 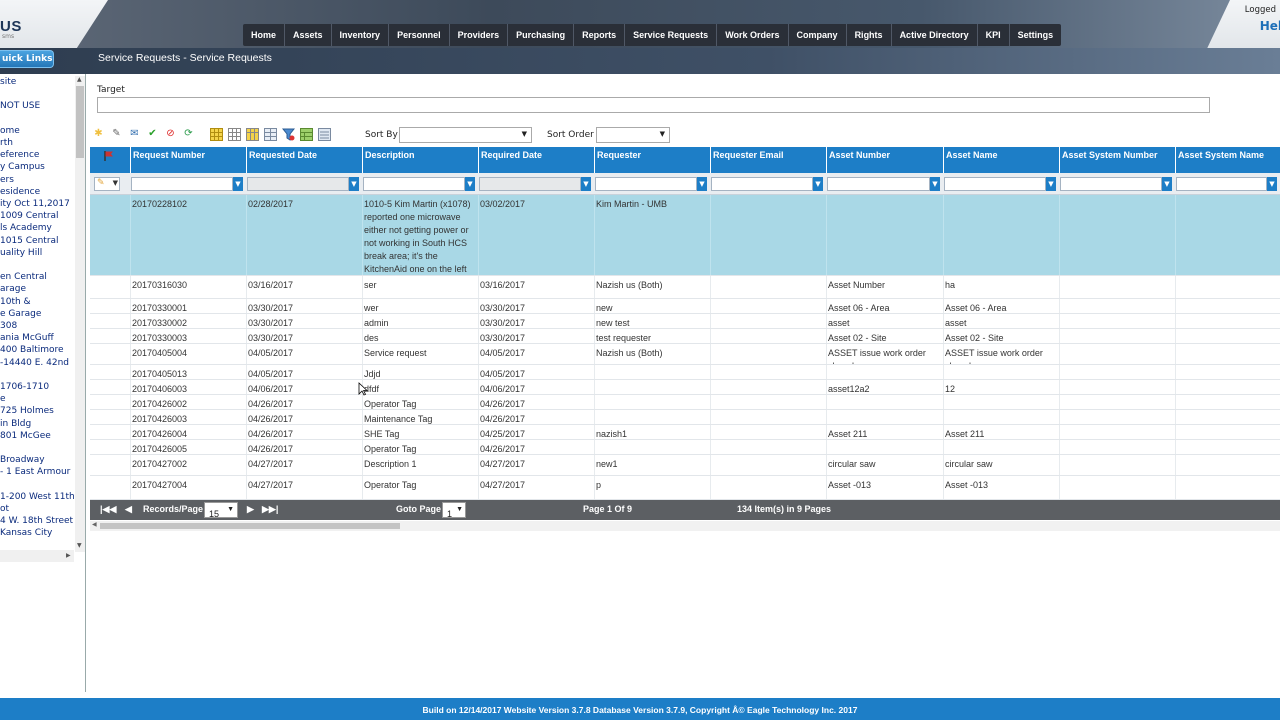 What do you see at coordinates (252, 134) in the screenshot?
I see `grid-columns-icon` at bounding box center [252, 134].